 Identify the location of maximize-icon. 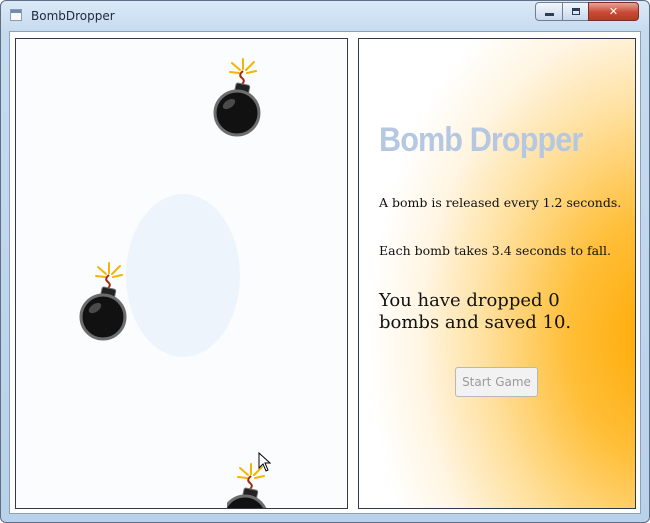
(575, 11).